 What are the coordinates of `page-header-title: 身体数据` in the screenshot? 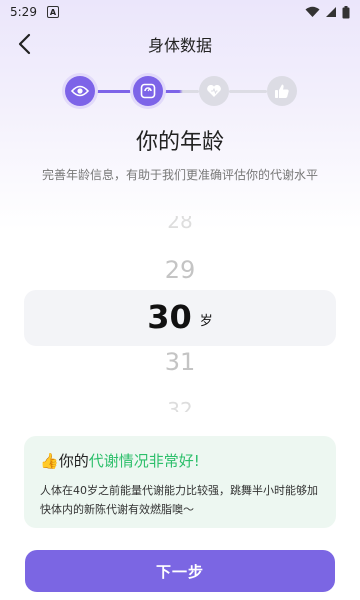 It's located at (179, 45).